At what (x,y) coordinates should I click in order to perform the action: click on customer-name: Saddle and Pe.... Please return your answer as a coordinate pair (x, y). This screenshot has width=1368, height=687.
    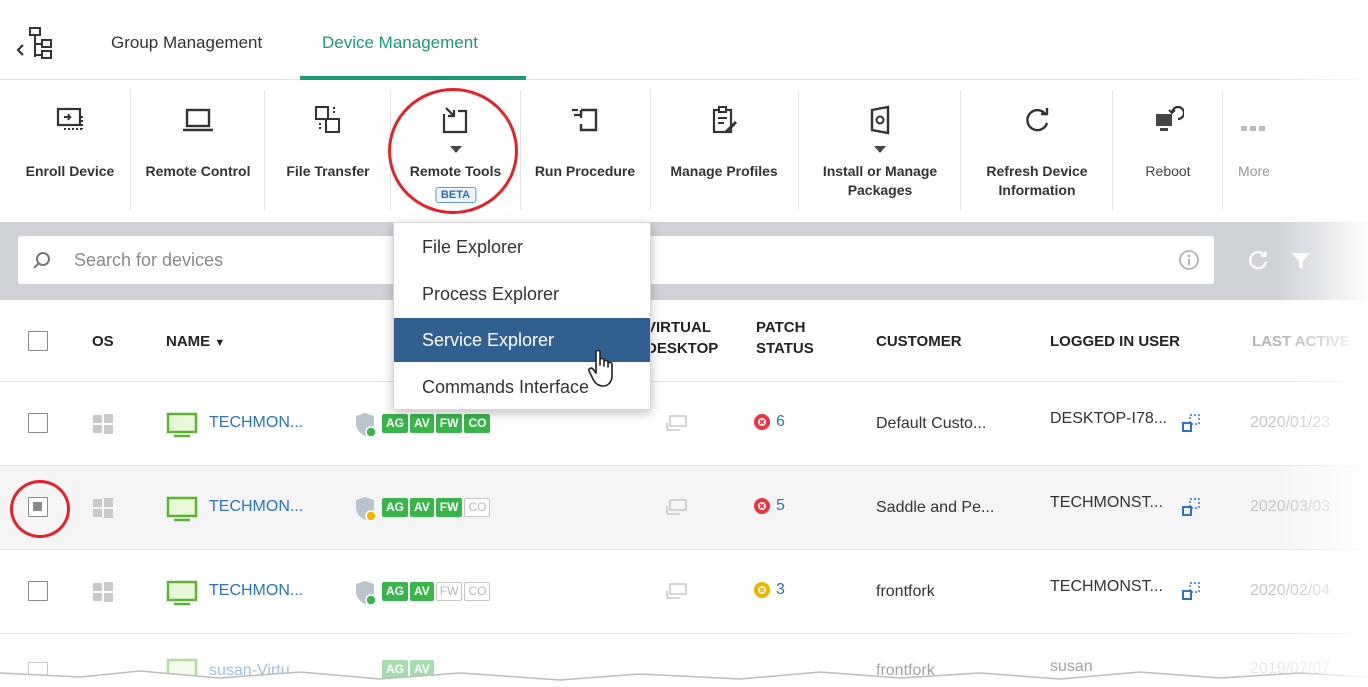
    Looking at the image, I should click on (935, 507).